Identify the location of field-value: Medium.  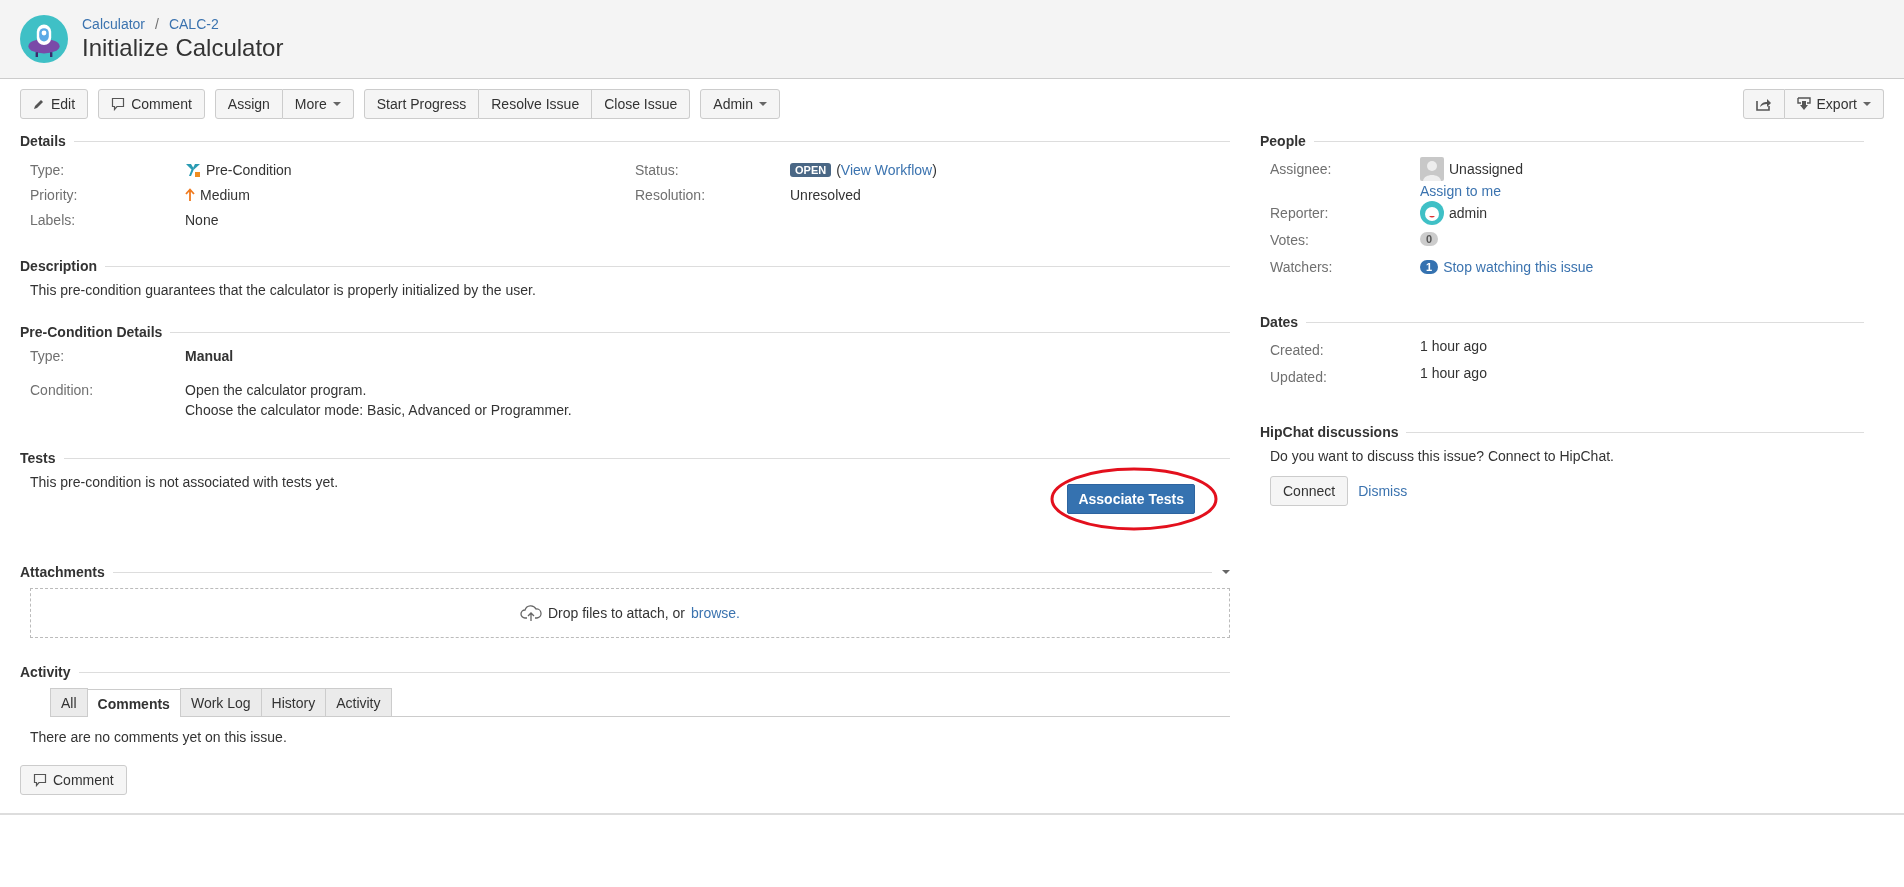
(225, 194).